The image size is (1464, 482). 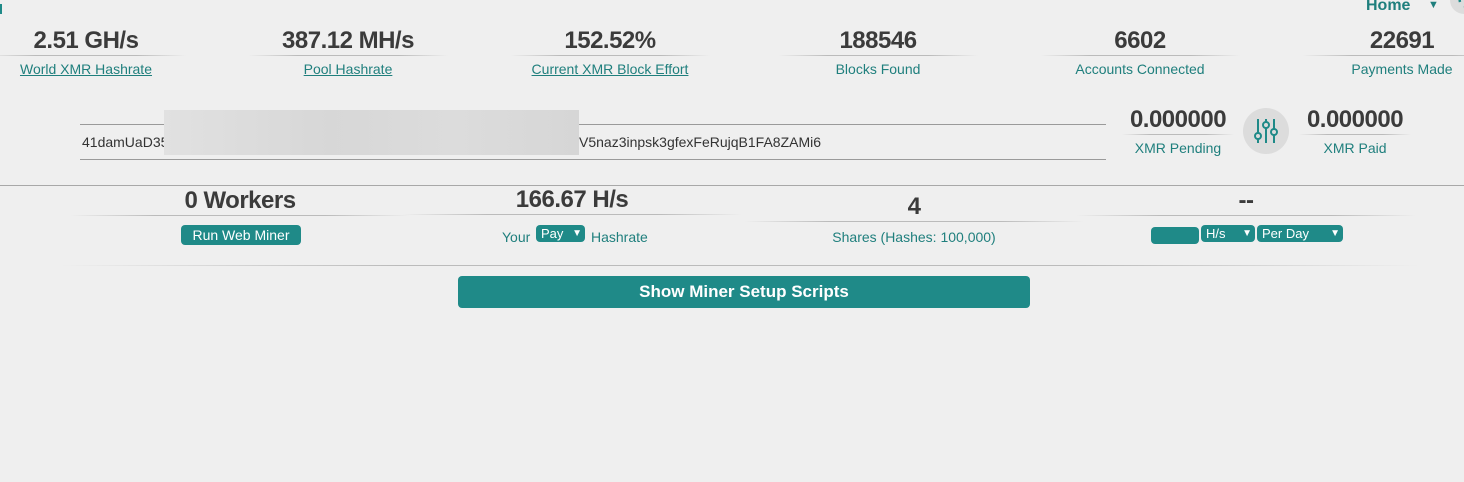 What do you see at coordinates (1285, 233) in the screenshot?
I see `per-period-select-value: Per Day` at bounding box center [1285, 233].